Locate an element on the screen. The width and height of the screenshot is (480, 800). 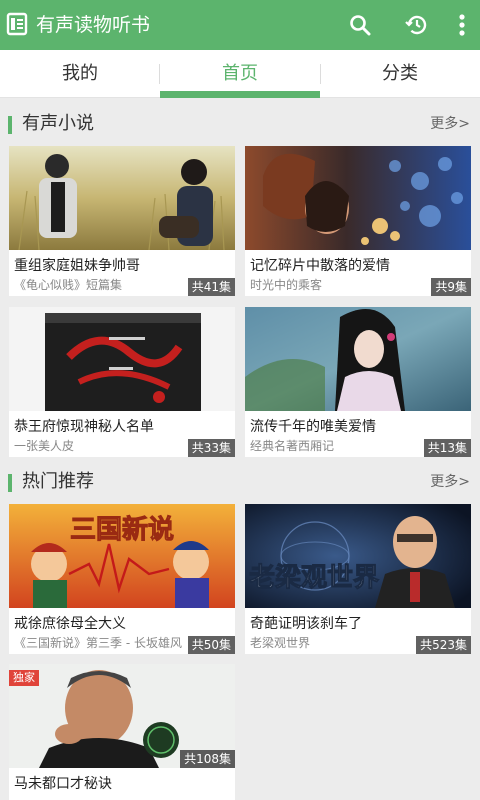
overflow-menu-button is located at coordinates (462, 25).